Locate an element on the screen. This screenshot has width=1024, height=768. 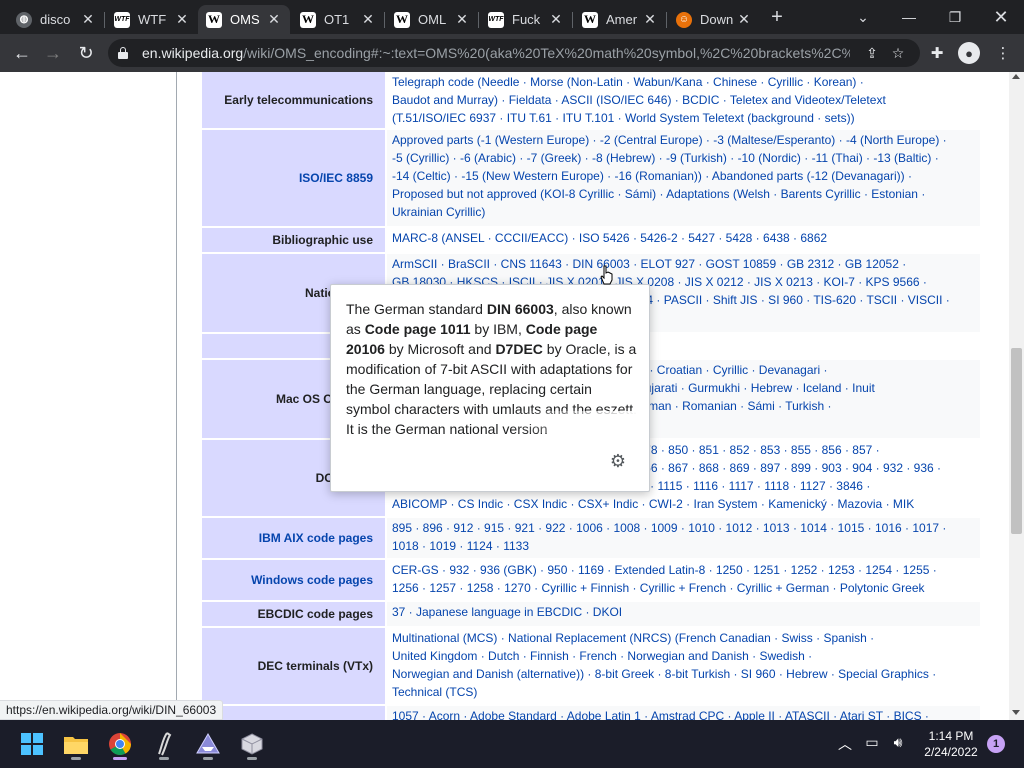
row-label: IBM AIX code pages is located at coordinates (293, 538).